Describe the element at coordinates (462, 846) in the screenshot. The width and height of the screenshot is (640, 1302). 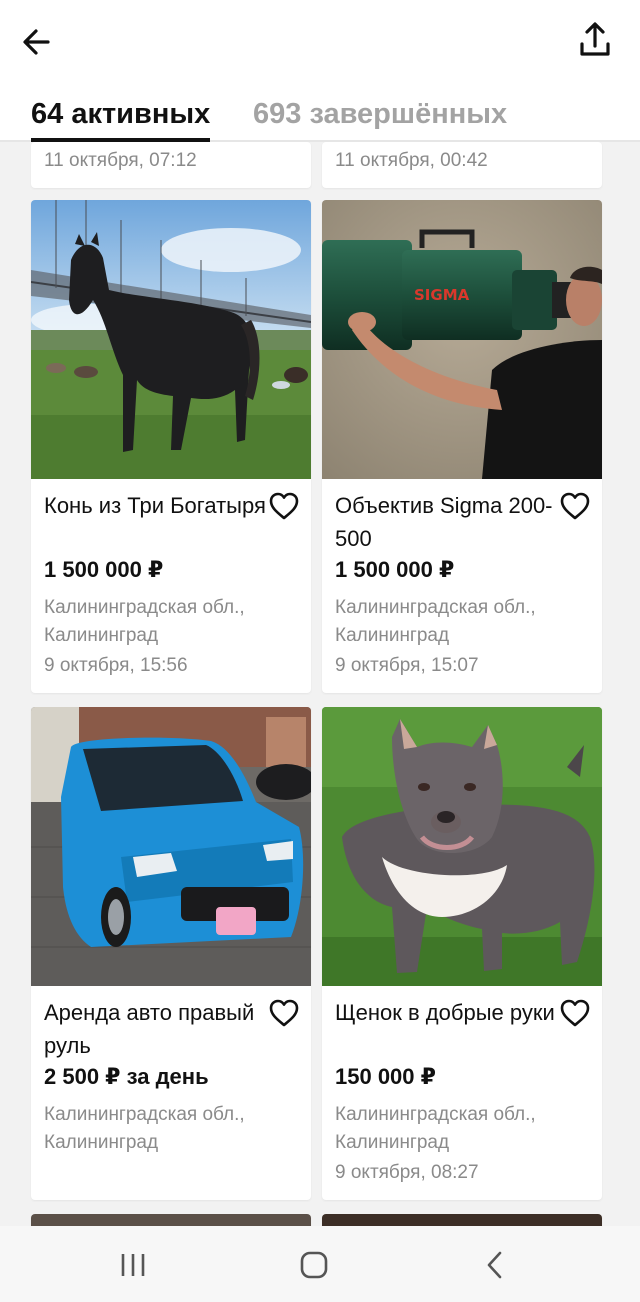
I see `dog-photo` at that location.